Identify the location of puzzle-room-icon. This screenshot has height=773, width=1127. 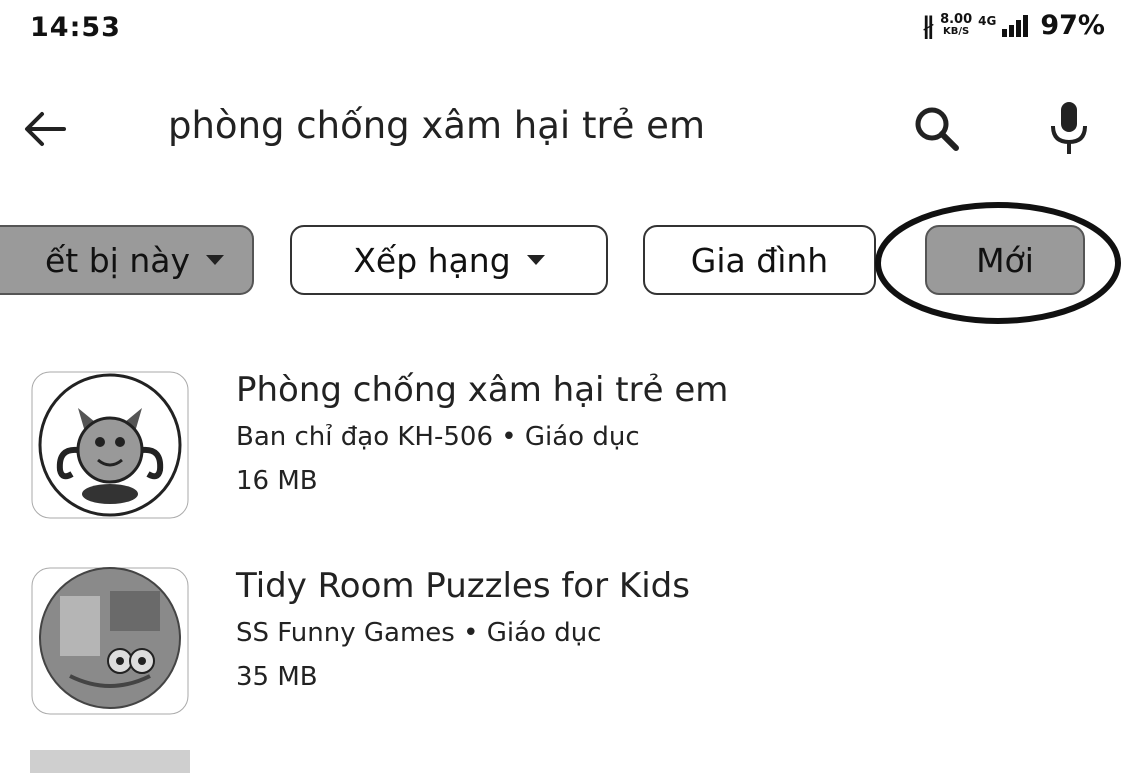
(110, 641).